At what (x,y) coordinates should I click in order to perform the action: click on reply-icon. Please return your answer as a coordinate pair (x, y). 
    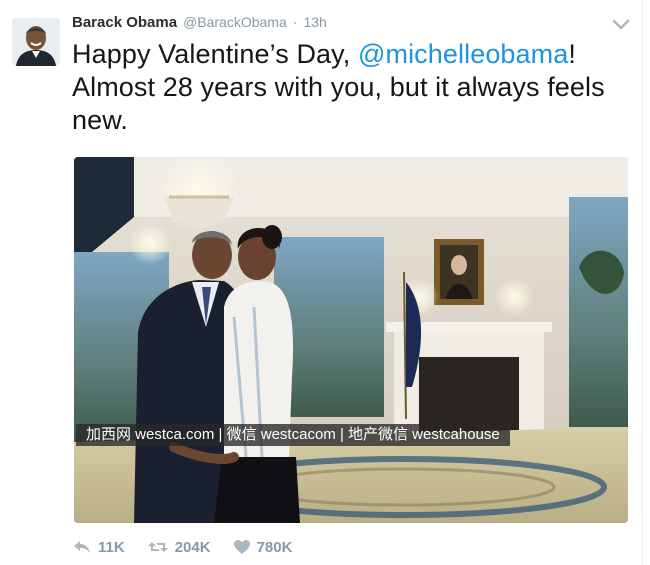
    Looking at the image, I should click on (82, 547).